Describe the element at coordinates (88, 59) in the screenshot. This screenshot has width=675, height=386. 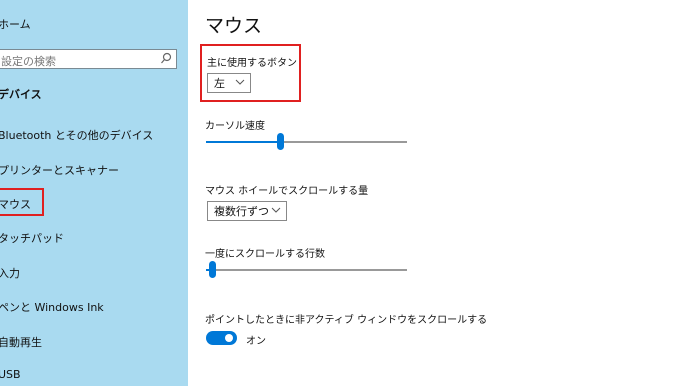
I see `search-field: 設定の検索` at that location.